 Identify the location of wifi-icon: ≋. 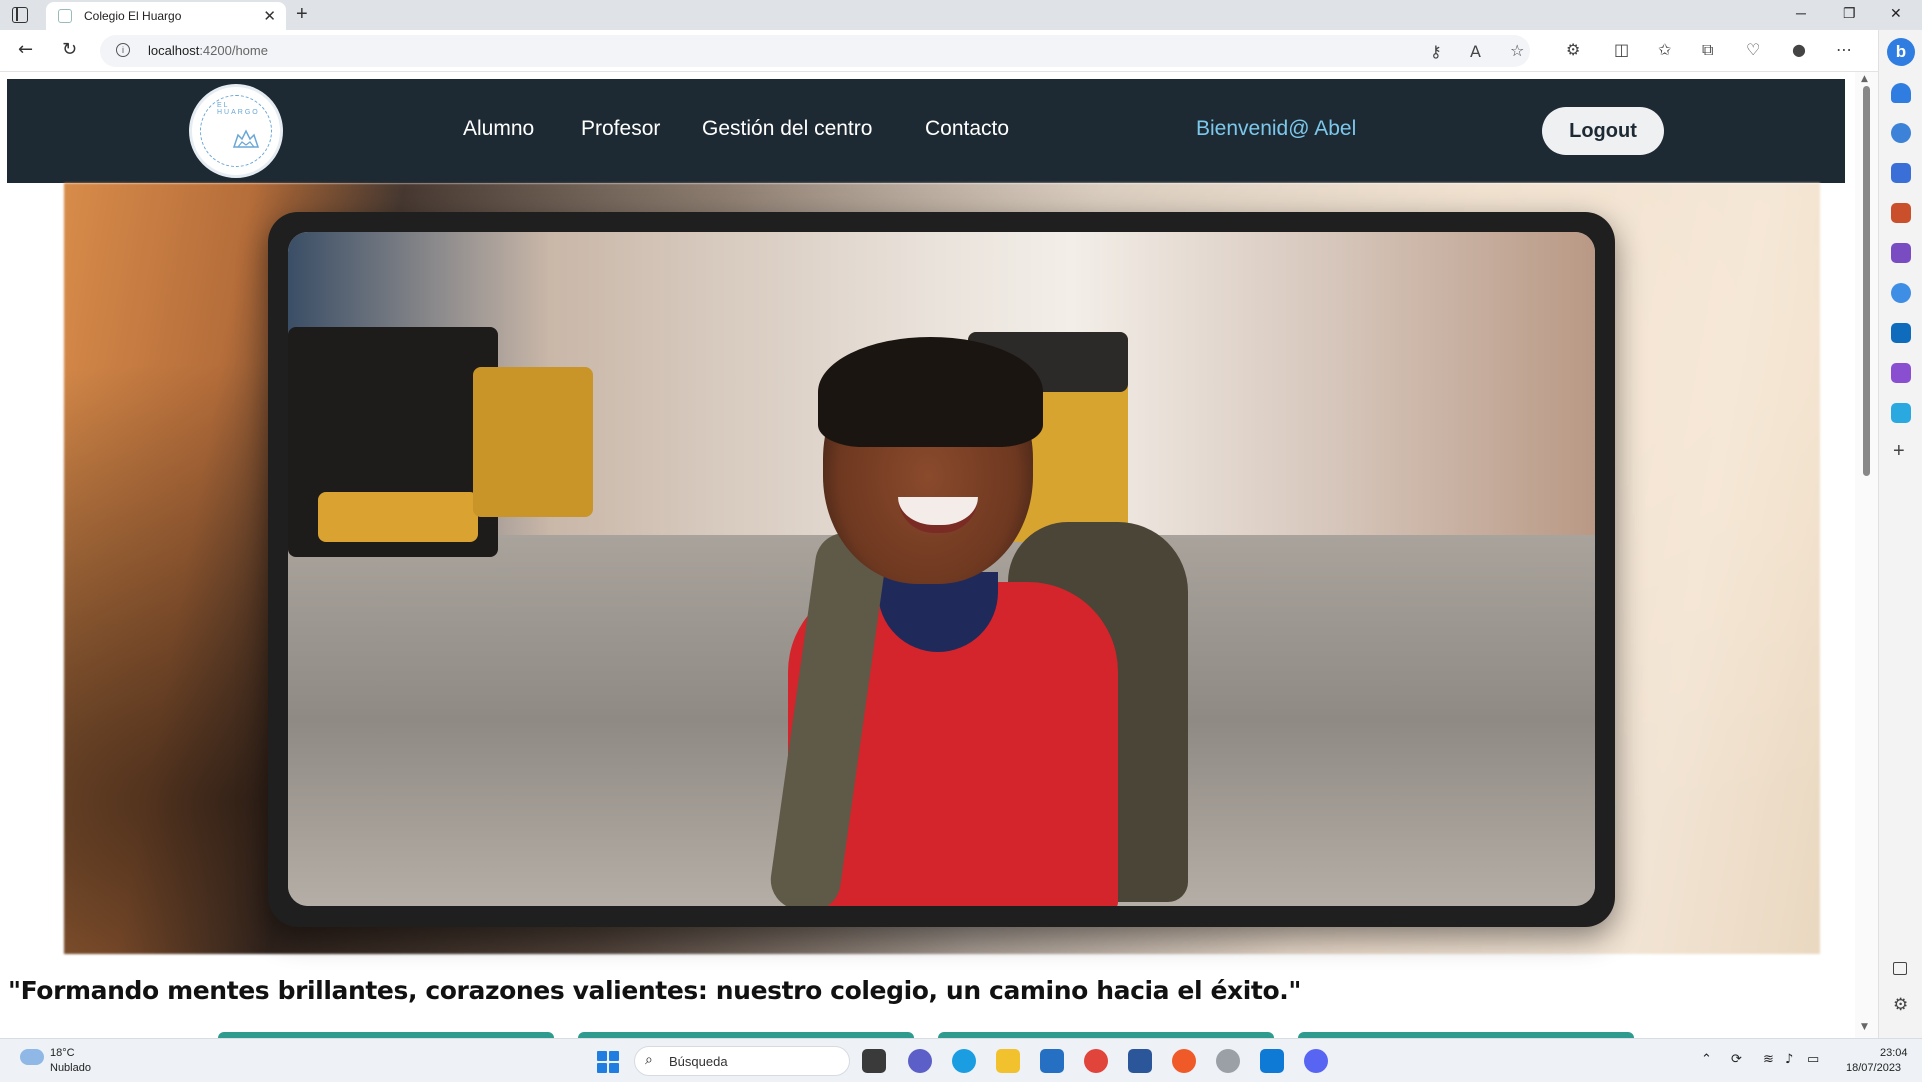
(1768, 1059).